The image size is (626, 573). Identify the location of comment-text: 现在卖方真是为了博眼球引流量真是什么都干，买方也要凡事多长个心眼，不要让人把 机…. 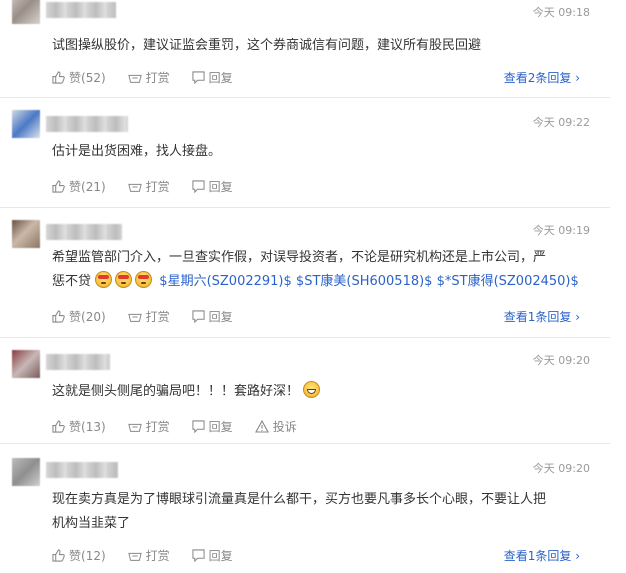
(321, 512).